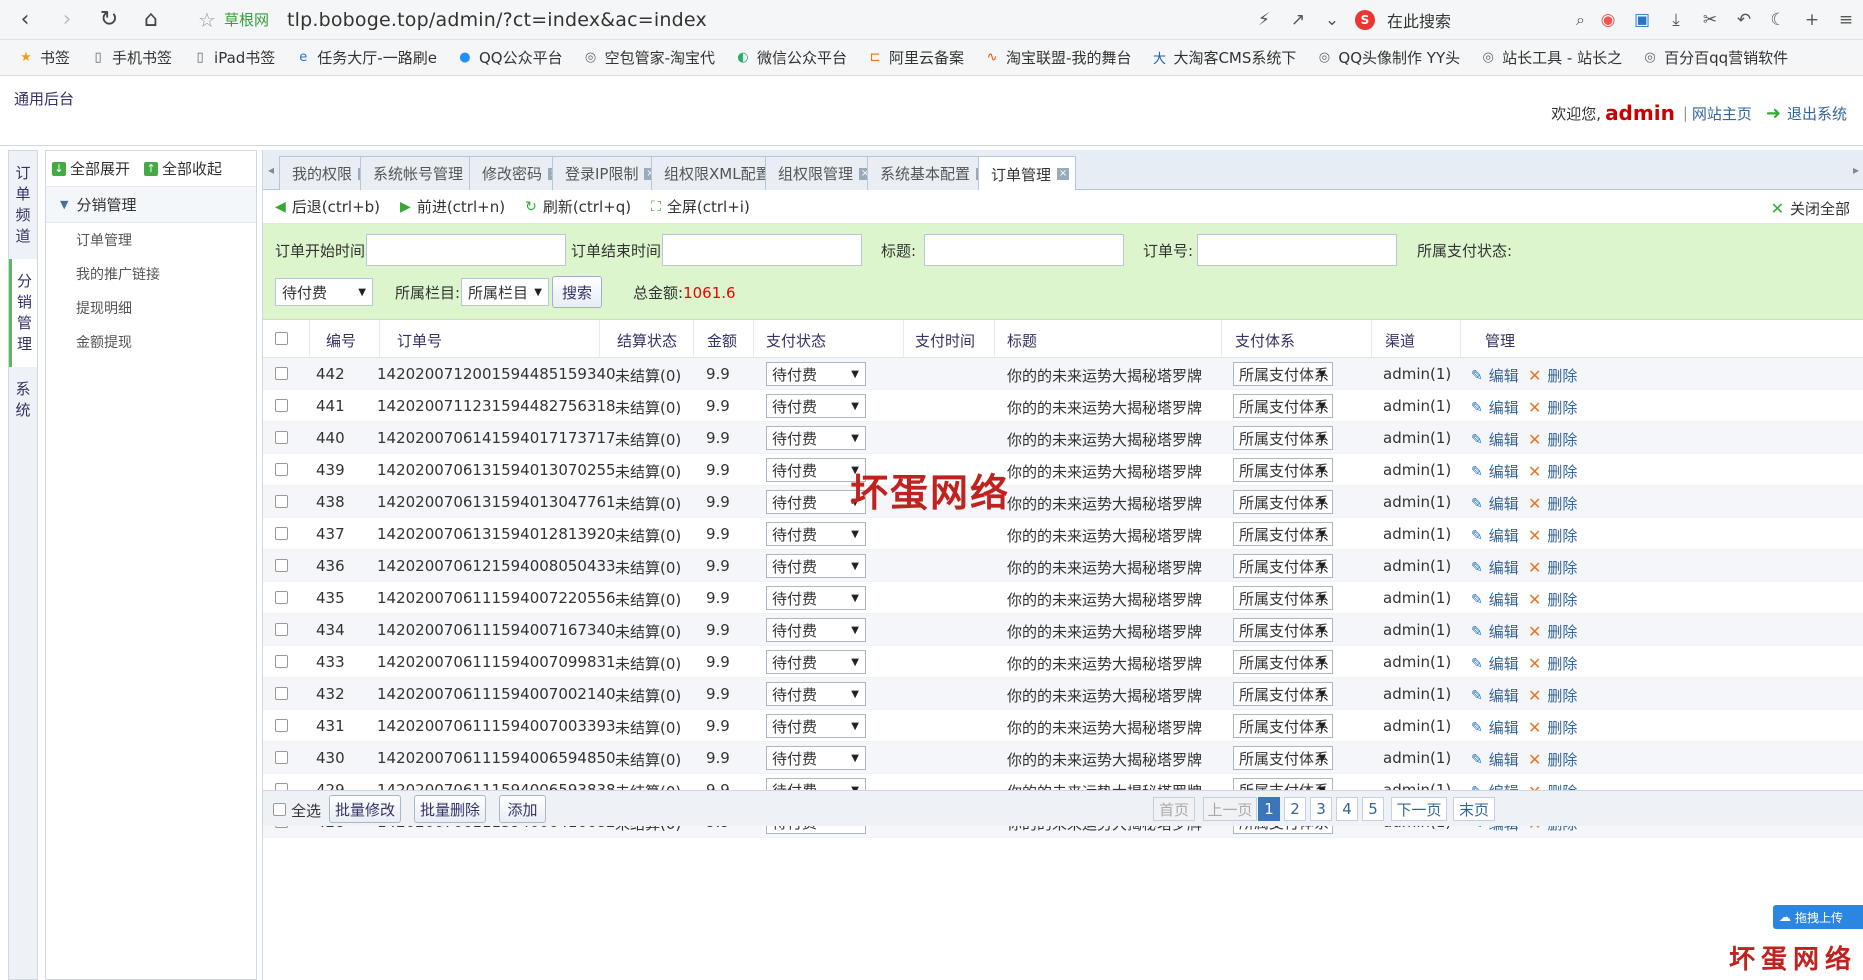 This screenshot has width=1863, height=980. I want to click on browser-search: S 在此搜索 ⌕, so click(1470, 20).